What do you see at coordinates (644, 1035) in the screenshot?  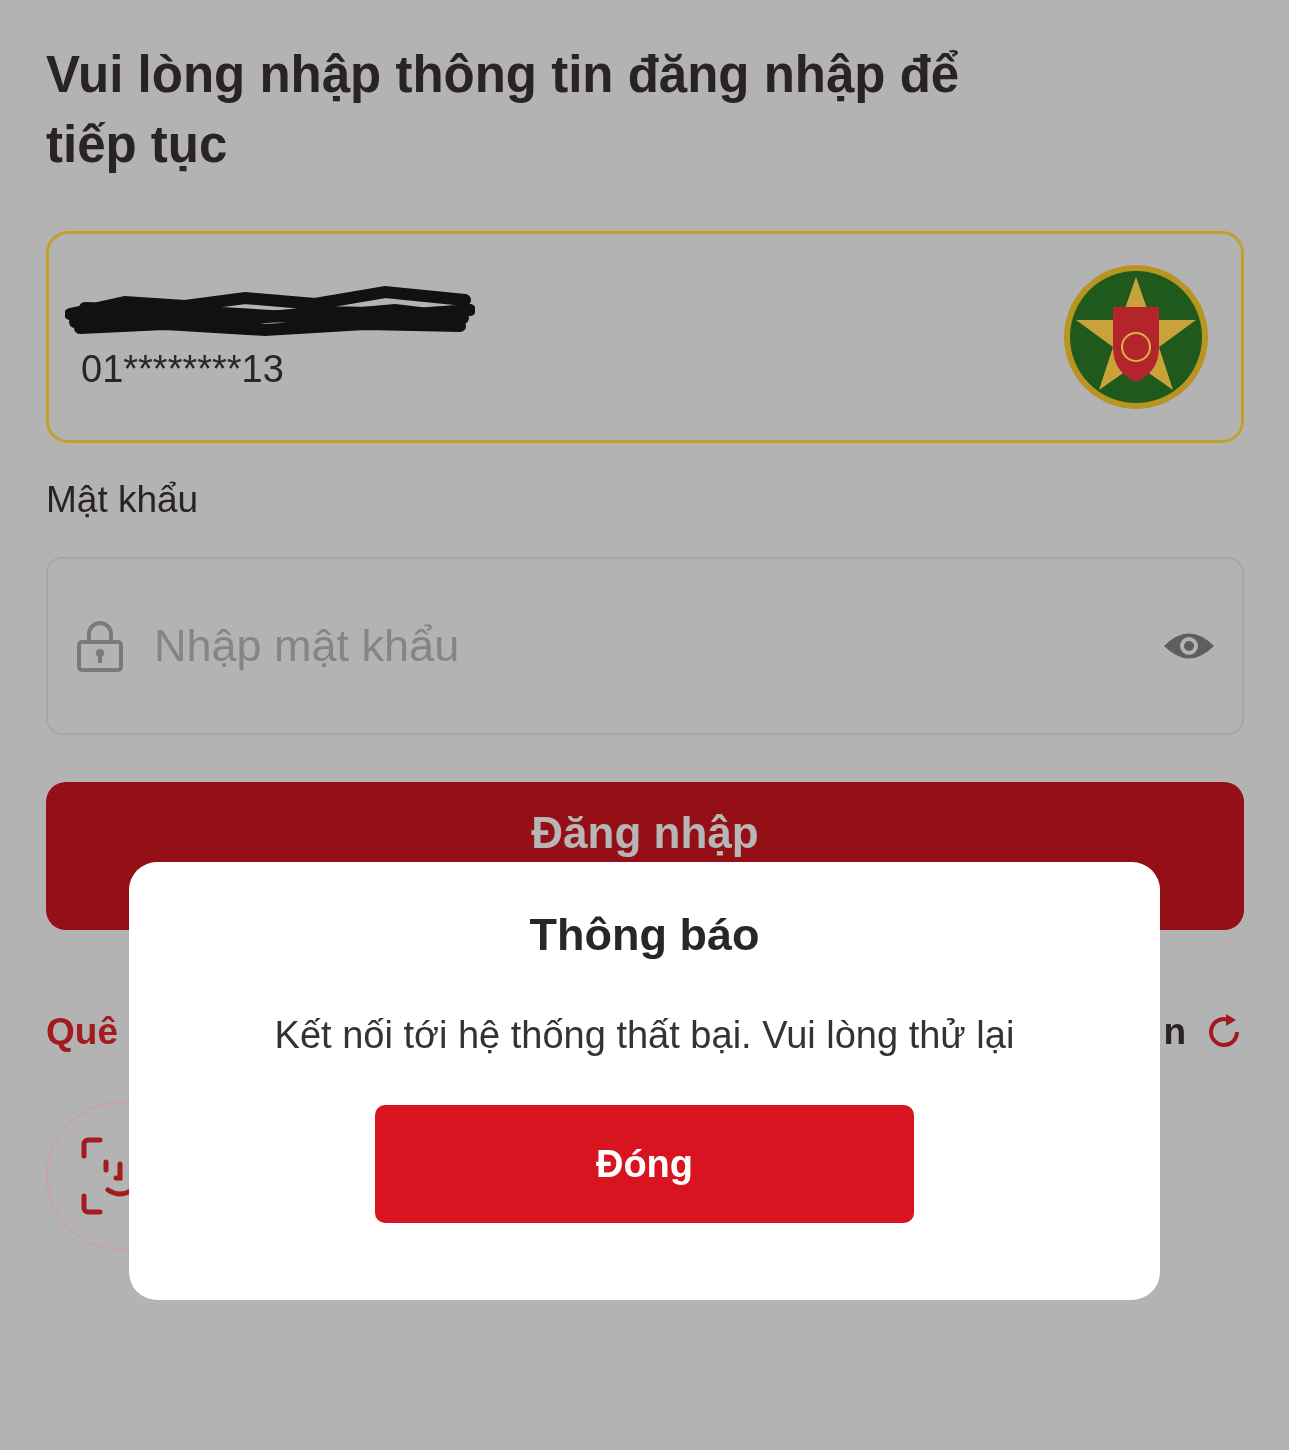 I see `dialog-message: Kết nối tới hệ thống thất bại. Vui lòng thử lại` at bounding box center [644, 1035].